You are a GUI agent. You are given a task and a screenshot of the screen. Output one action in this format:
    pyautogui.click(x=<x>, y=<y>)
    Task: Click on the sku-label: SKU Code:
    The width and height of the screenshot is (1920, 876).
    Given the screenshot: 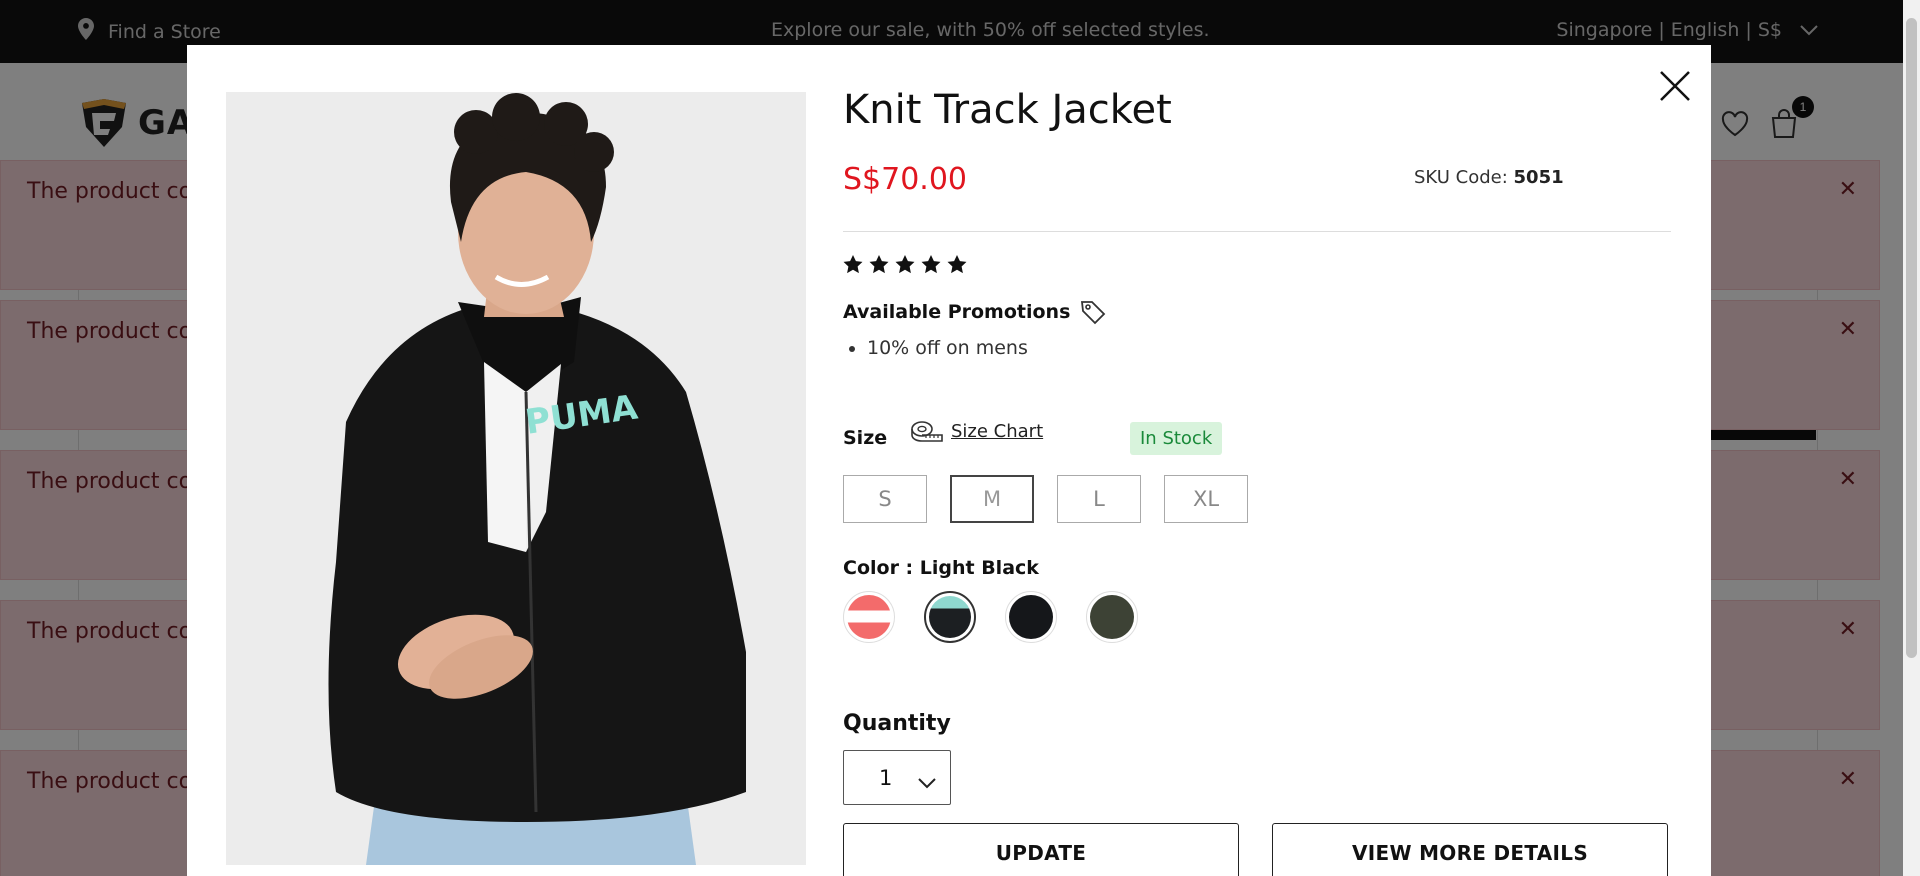 What is the action you would take?
    pyautogui.click(x=1461, y=177)
    